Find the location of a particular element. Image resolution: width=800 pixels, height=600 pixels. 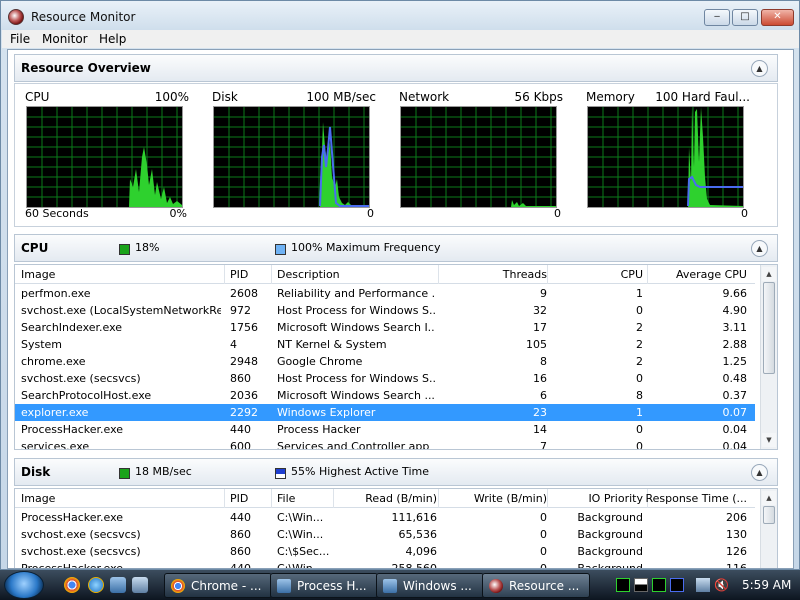

col-average-cpu: Average CPU is located at coordinates (711, 274).